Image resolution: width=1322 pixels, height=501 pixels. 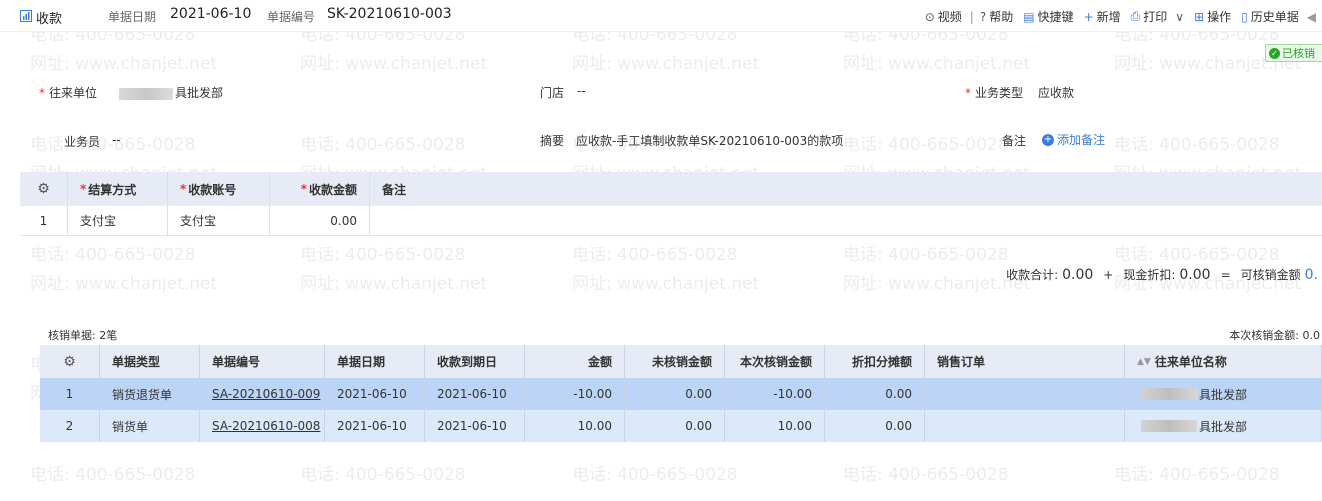 I want to click on totals-bar: 收款合计: 0.00 + 现金折扣: 0.00 = 可核销金额 0., so click(x=1162, y=274).